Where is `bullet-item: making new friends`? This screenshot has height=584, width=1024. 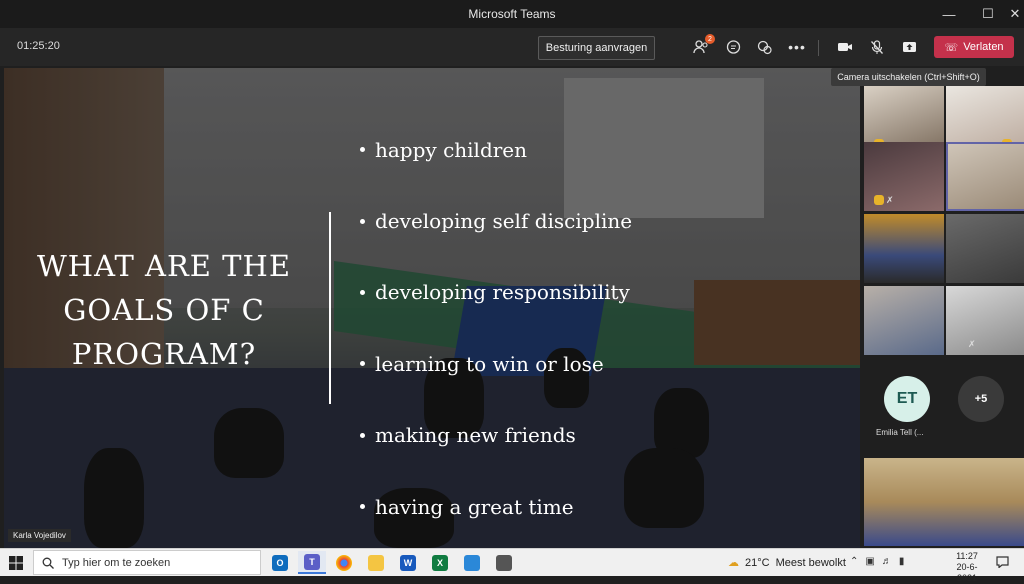
bullet-item: making new friends is located at coordinates (496, 435).